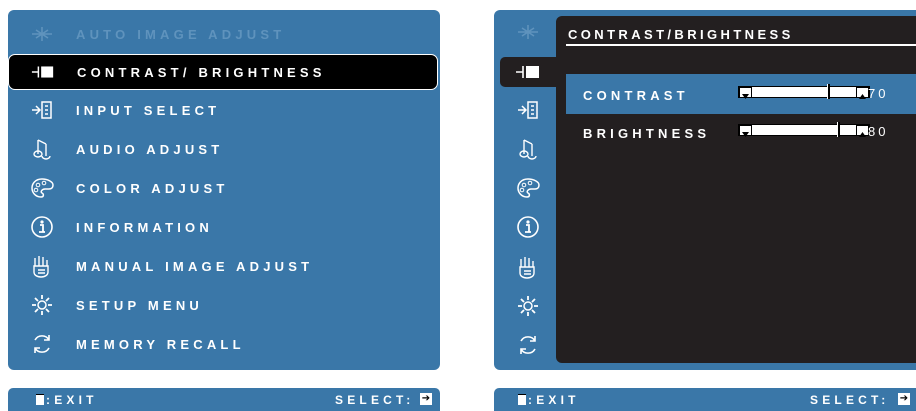 This screenshot has width=916, height=411. I want to click on menu-item-manual-image-adjust: MANUAL IMAGE ADJUST, so click(222, 266).